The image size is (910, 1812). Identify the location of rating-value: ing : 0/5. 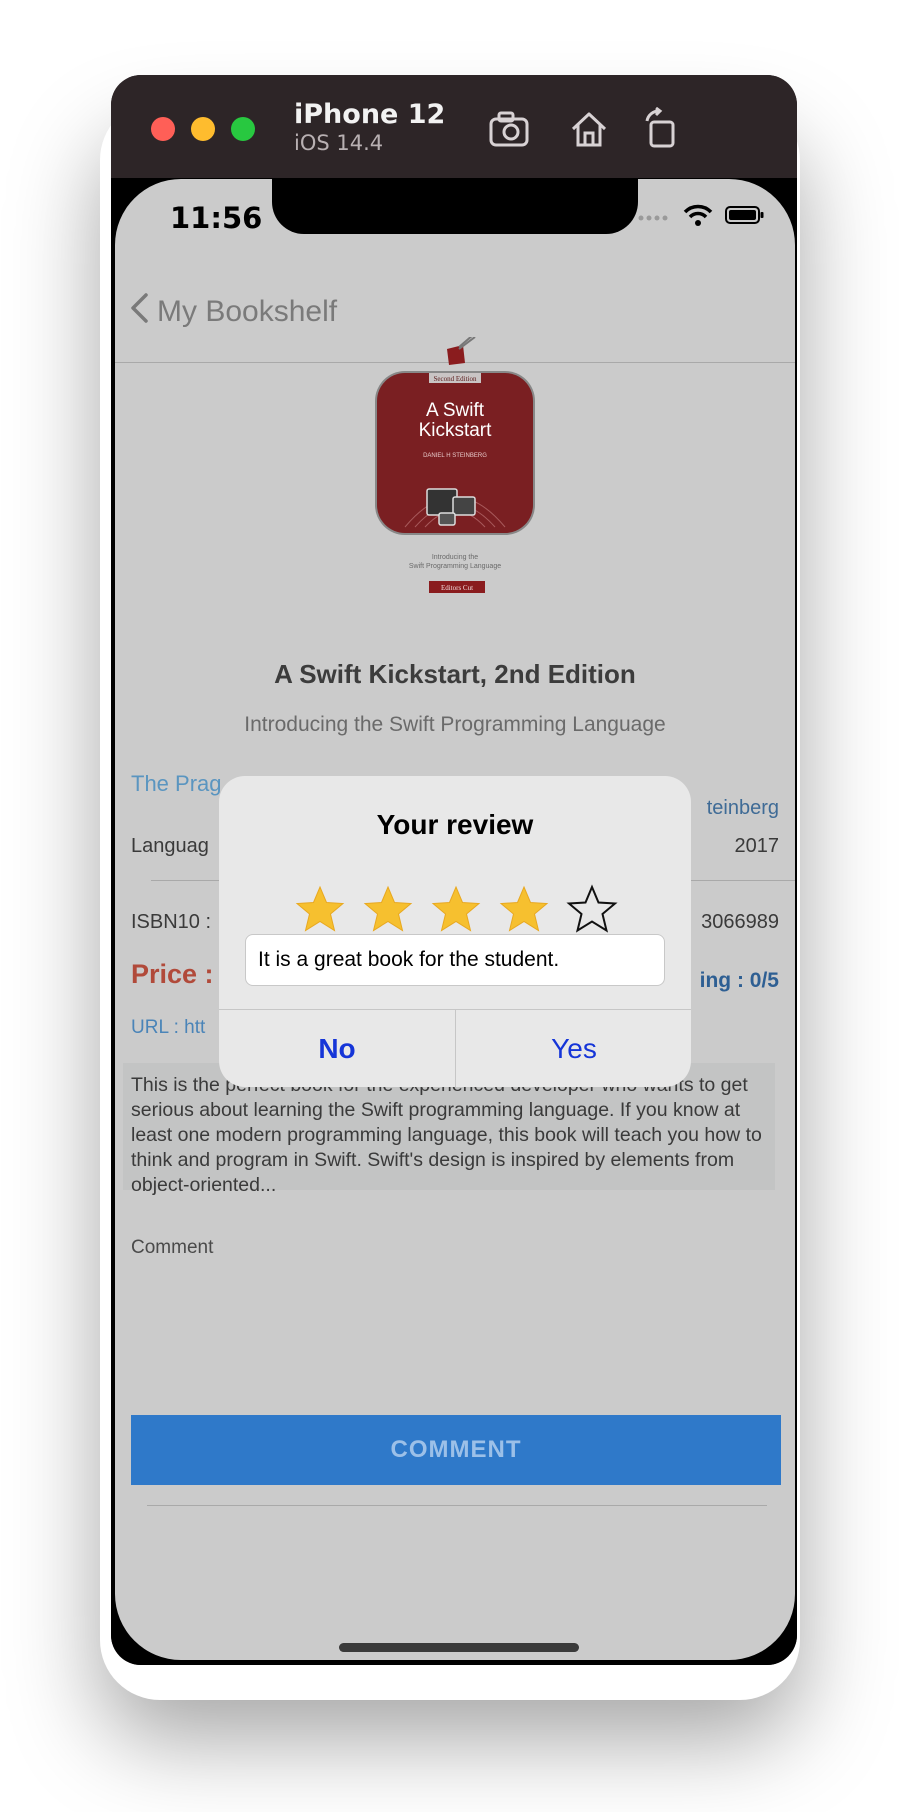
(739, 980).